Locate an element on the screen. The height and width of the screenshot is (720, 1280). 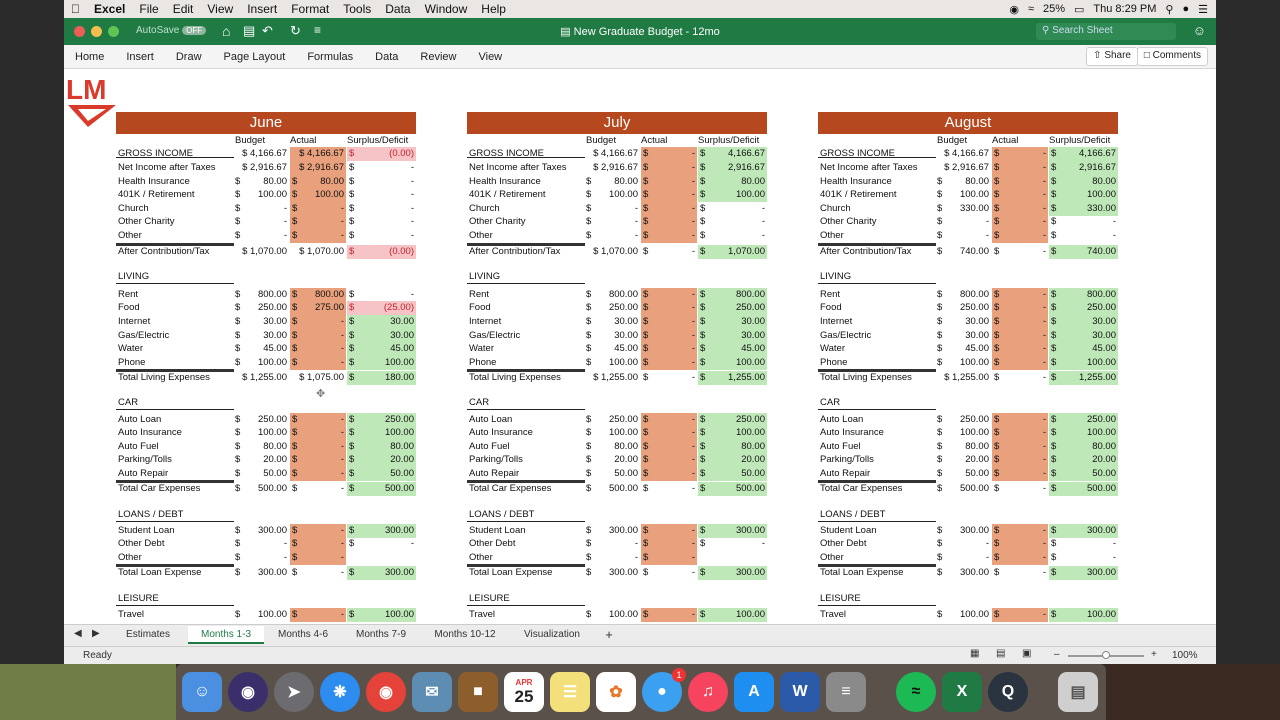
budget-cell: $740.00 is located at coordinates (963, 252).